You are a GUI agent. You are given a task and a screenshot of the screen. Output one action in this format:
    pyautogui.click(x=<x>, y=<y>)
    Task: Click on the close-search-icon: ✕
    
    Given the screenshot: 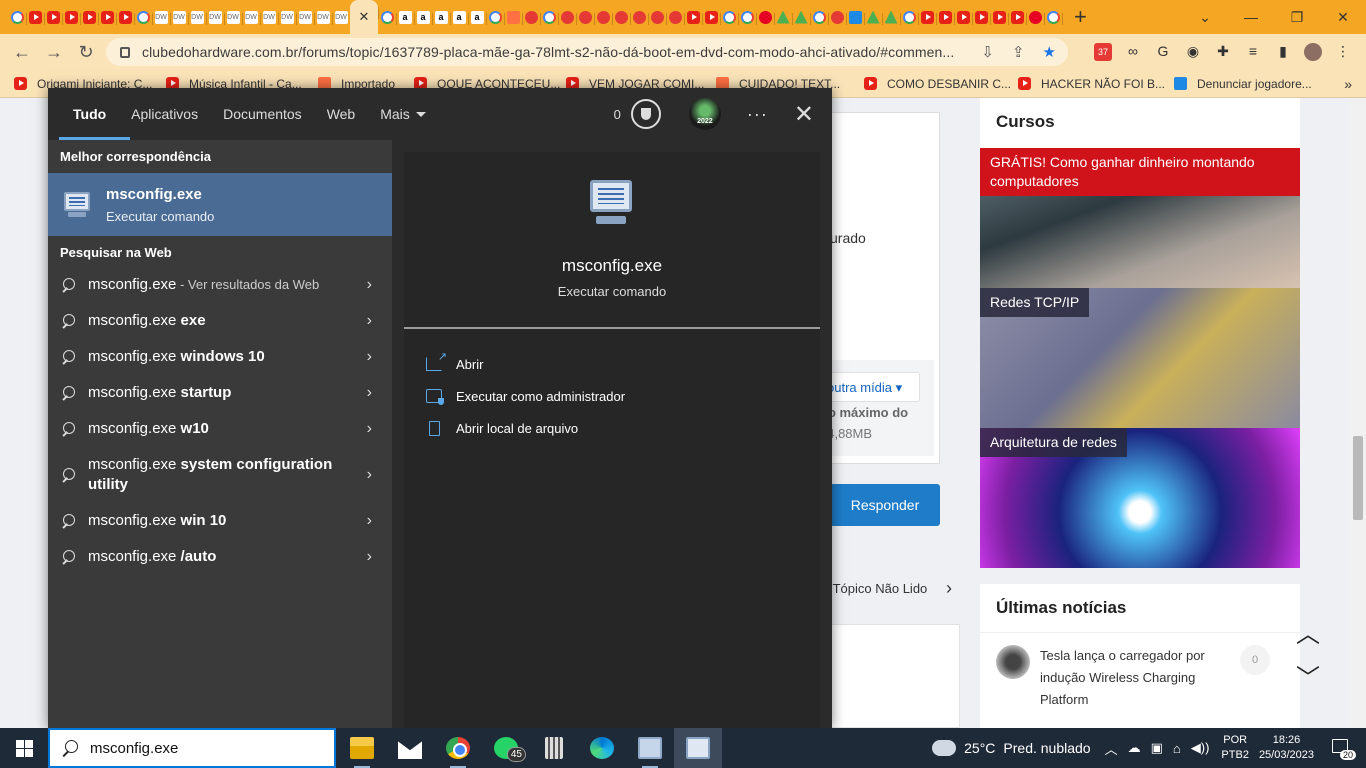 What is the action you would take?
    pyautogui.click(x=804, y=114)
    